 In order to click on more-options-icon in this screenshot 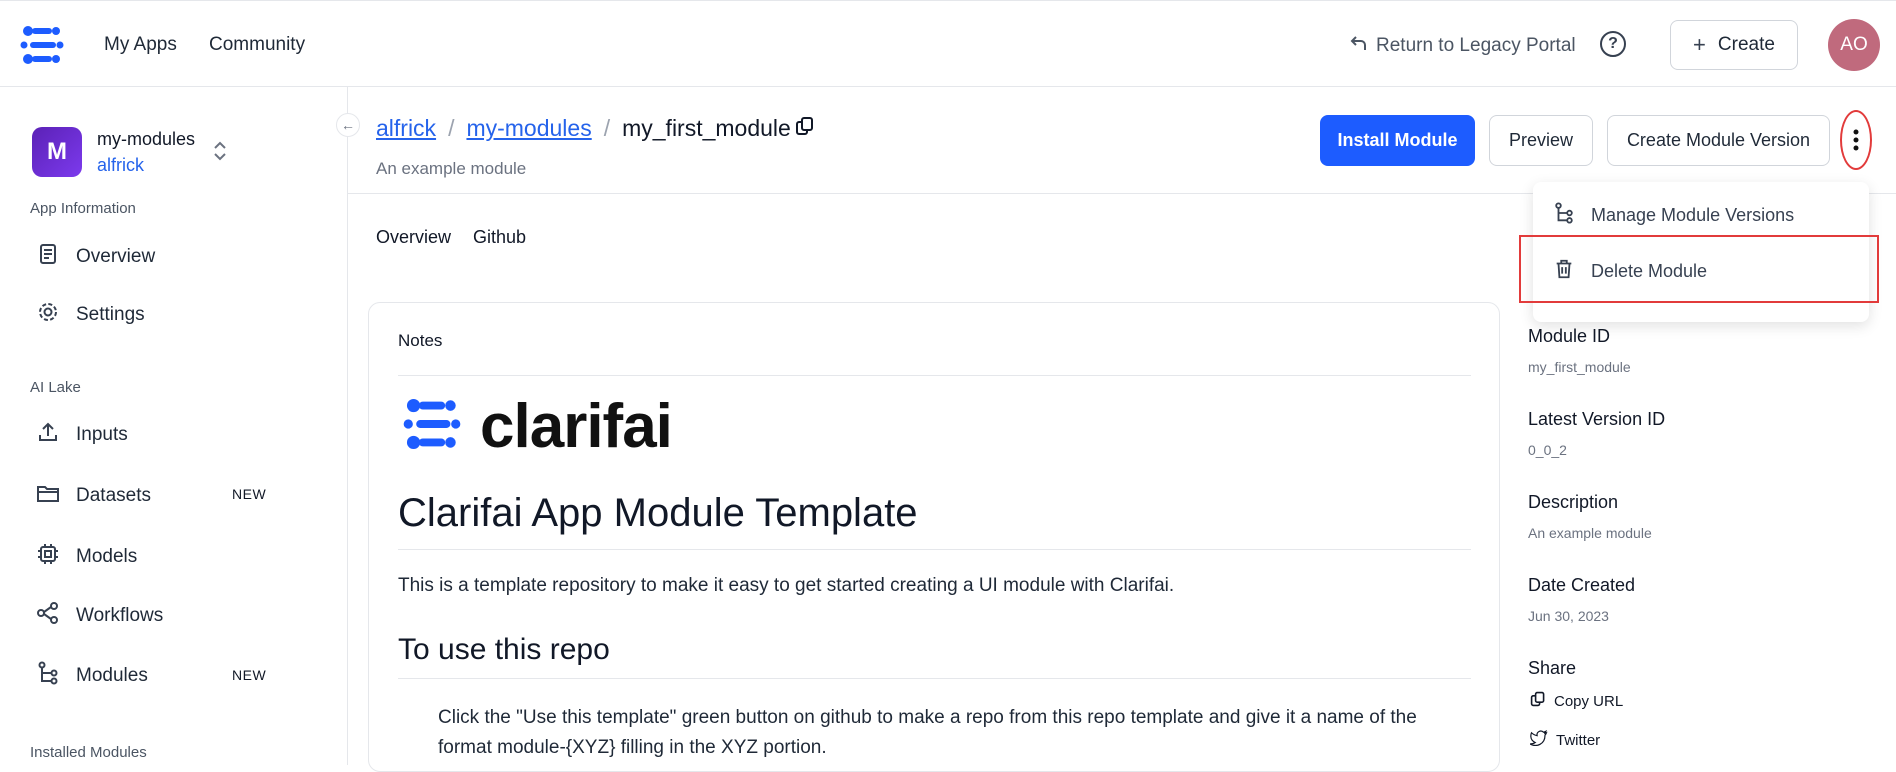, I will do `click(1856, 140)`.